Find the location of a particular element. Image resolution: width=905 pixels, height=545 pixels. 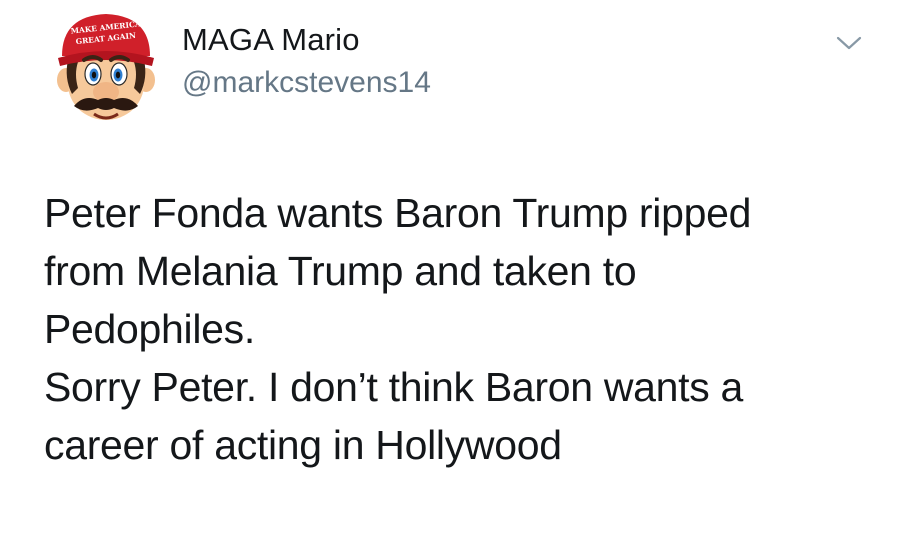

display-name: MAGA Mario is located at coordinates (271, 40).